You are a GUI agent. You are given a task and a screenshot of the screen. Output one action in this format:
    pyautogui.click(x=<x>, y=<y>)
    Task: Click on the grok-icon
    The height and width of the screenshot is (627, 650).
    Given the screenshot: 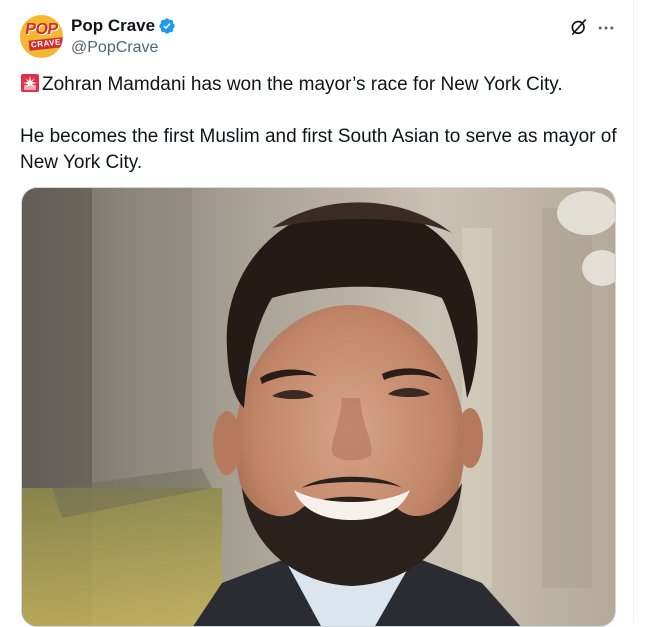 What is the action you would take?
    pyautogui.click(x=579, y=27)
    